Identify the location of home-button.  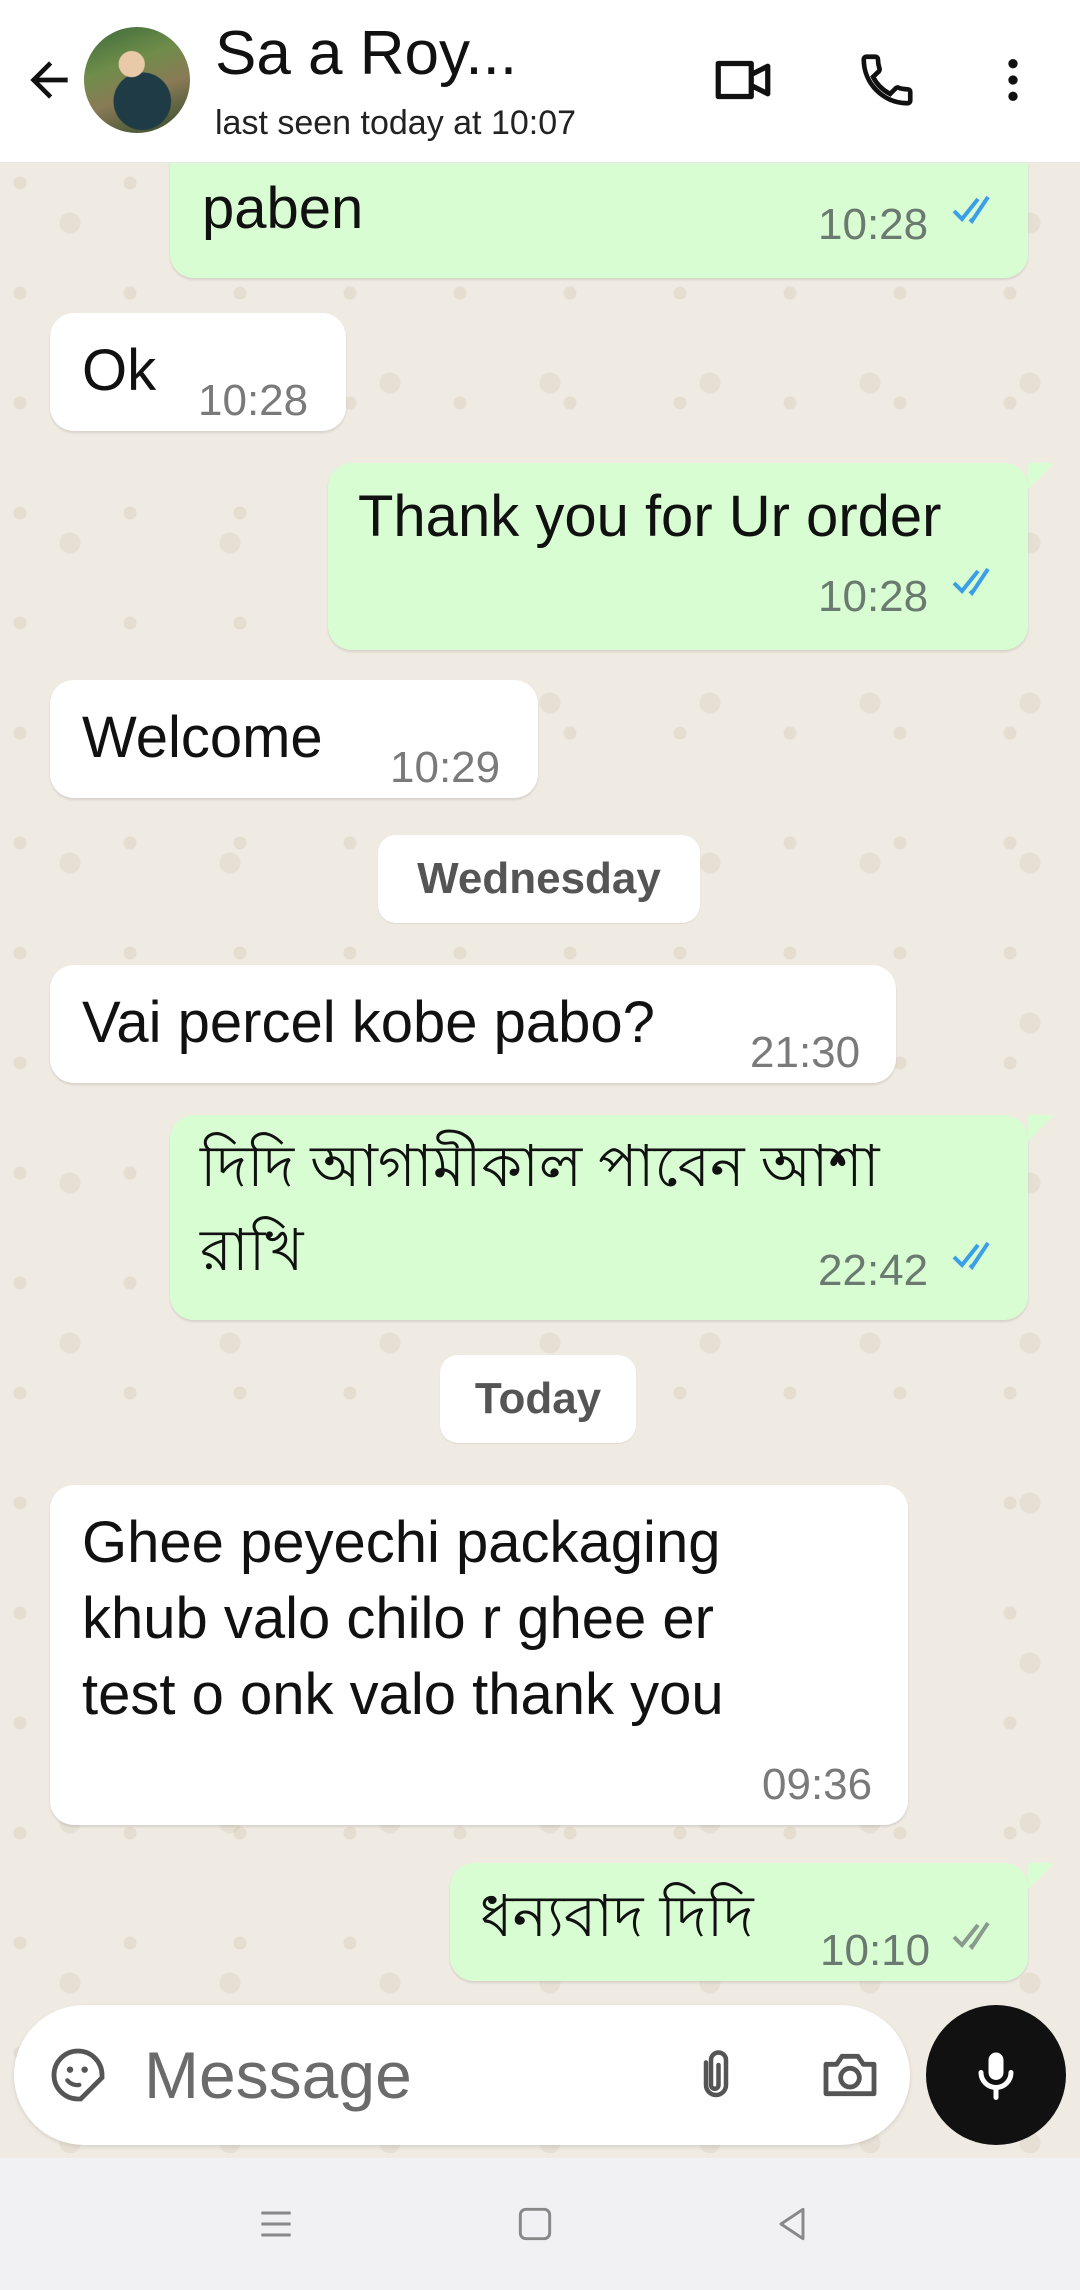
(535, 2224).